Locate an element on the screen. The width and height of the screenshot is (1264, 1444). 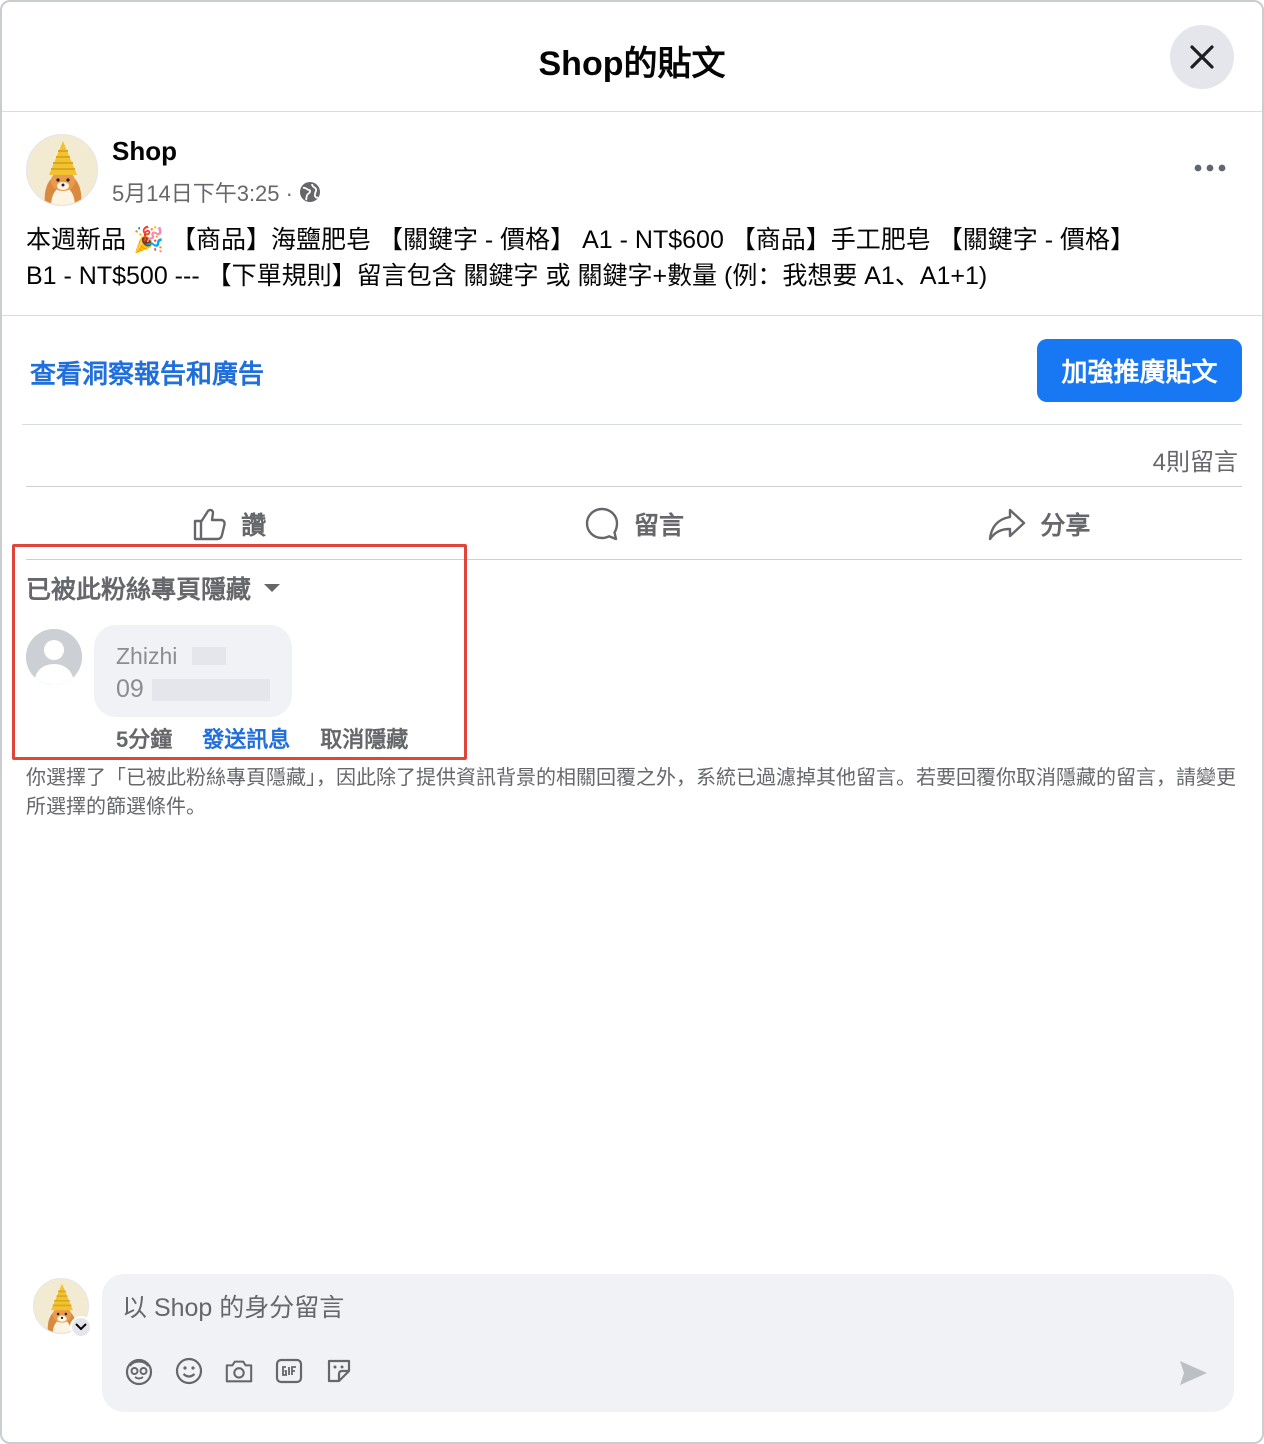
comment-count: 4則留言 is located at coordinates (1195, 459).